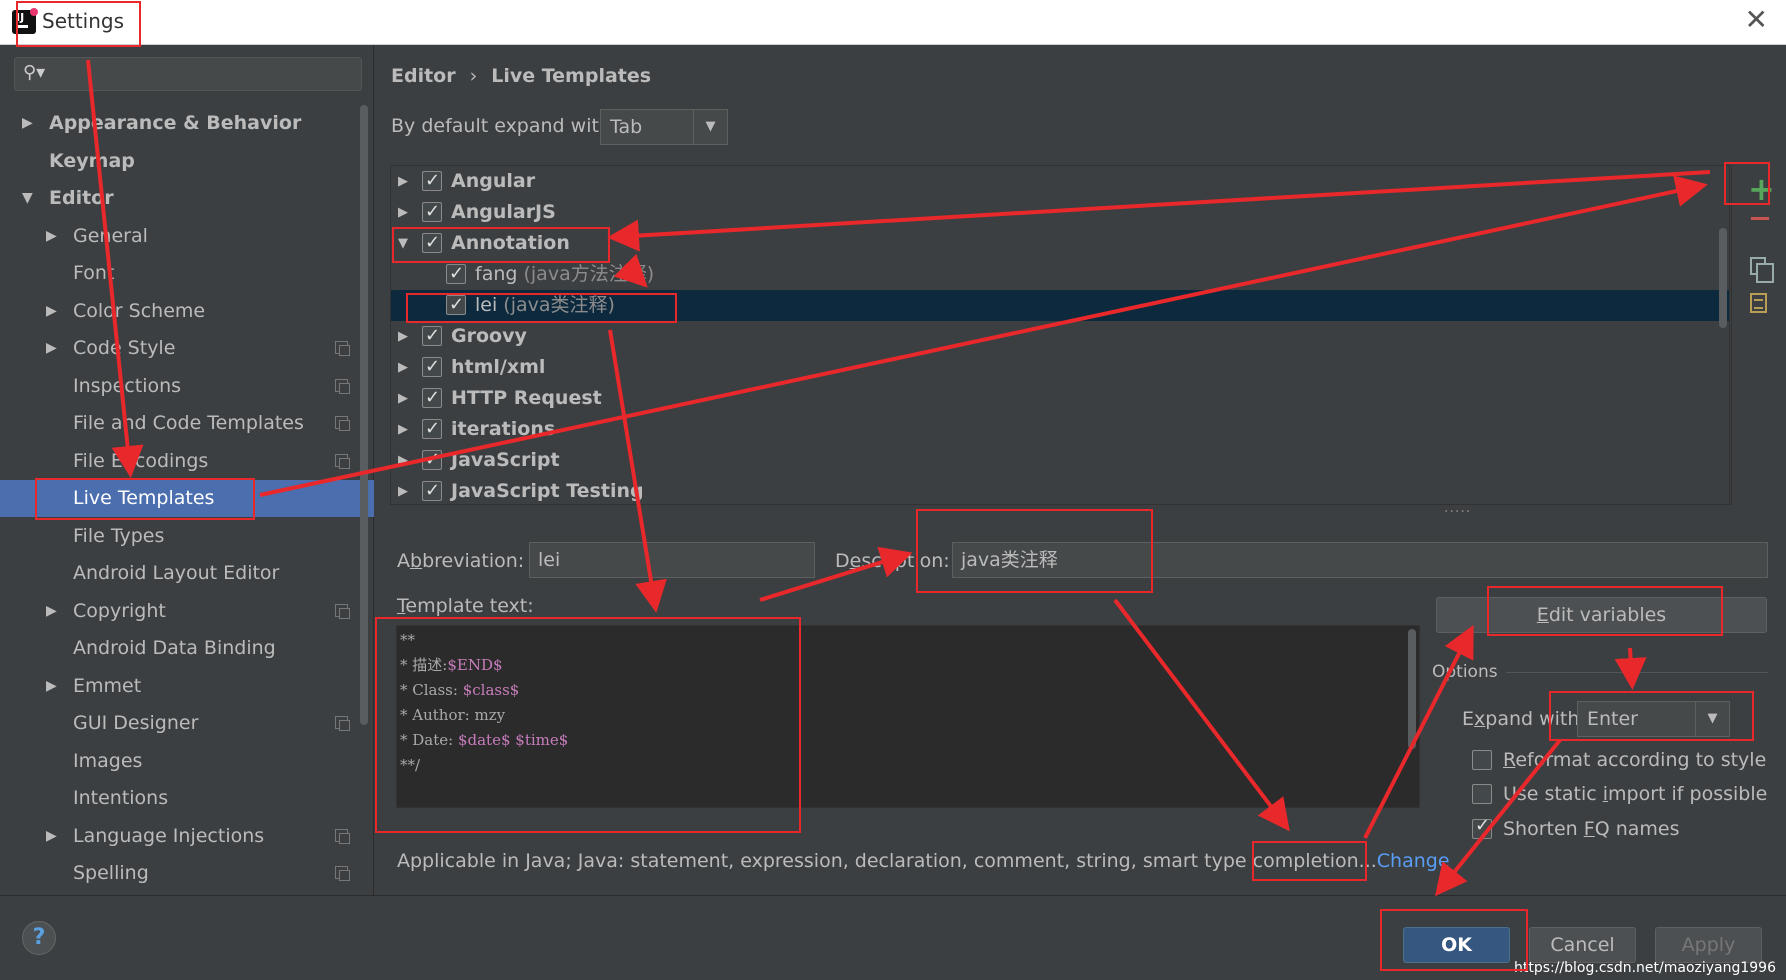  Describe the element at coordinates (505, 460) in the screenshot. I see `template-label: JavaScript` at that location.